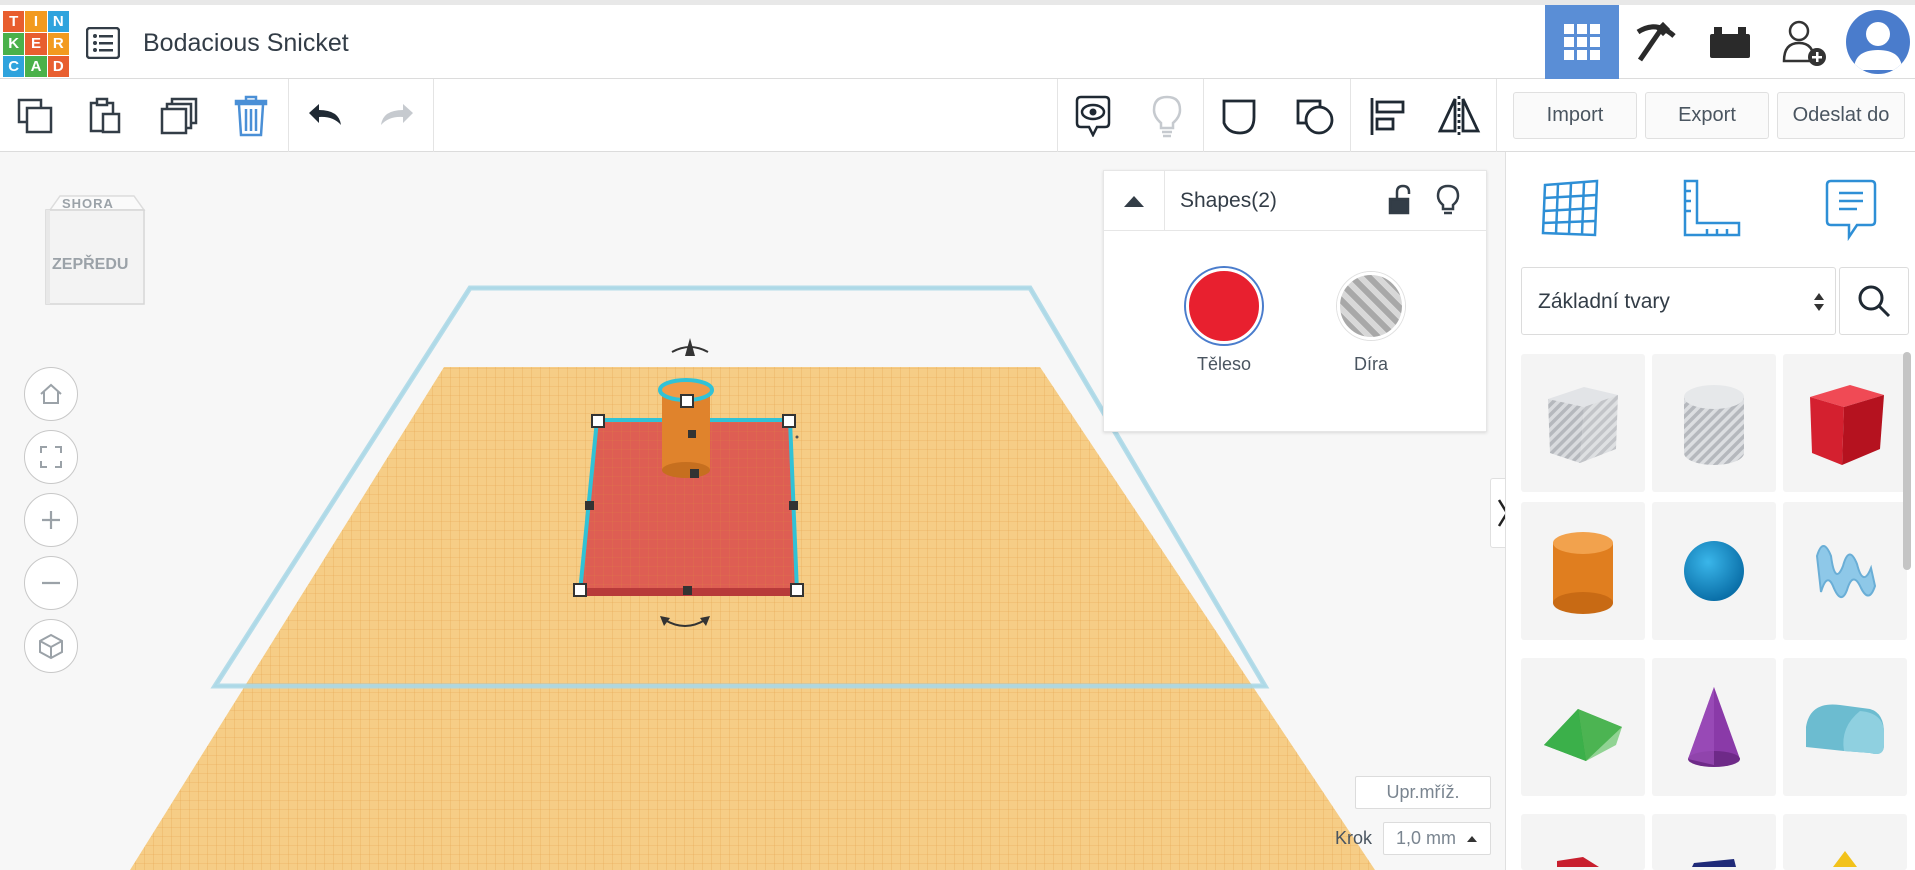  Describe the element at coordinates (1711, 209) in the screenshot. I see `ruler-icon` at that location.